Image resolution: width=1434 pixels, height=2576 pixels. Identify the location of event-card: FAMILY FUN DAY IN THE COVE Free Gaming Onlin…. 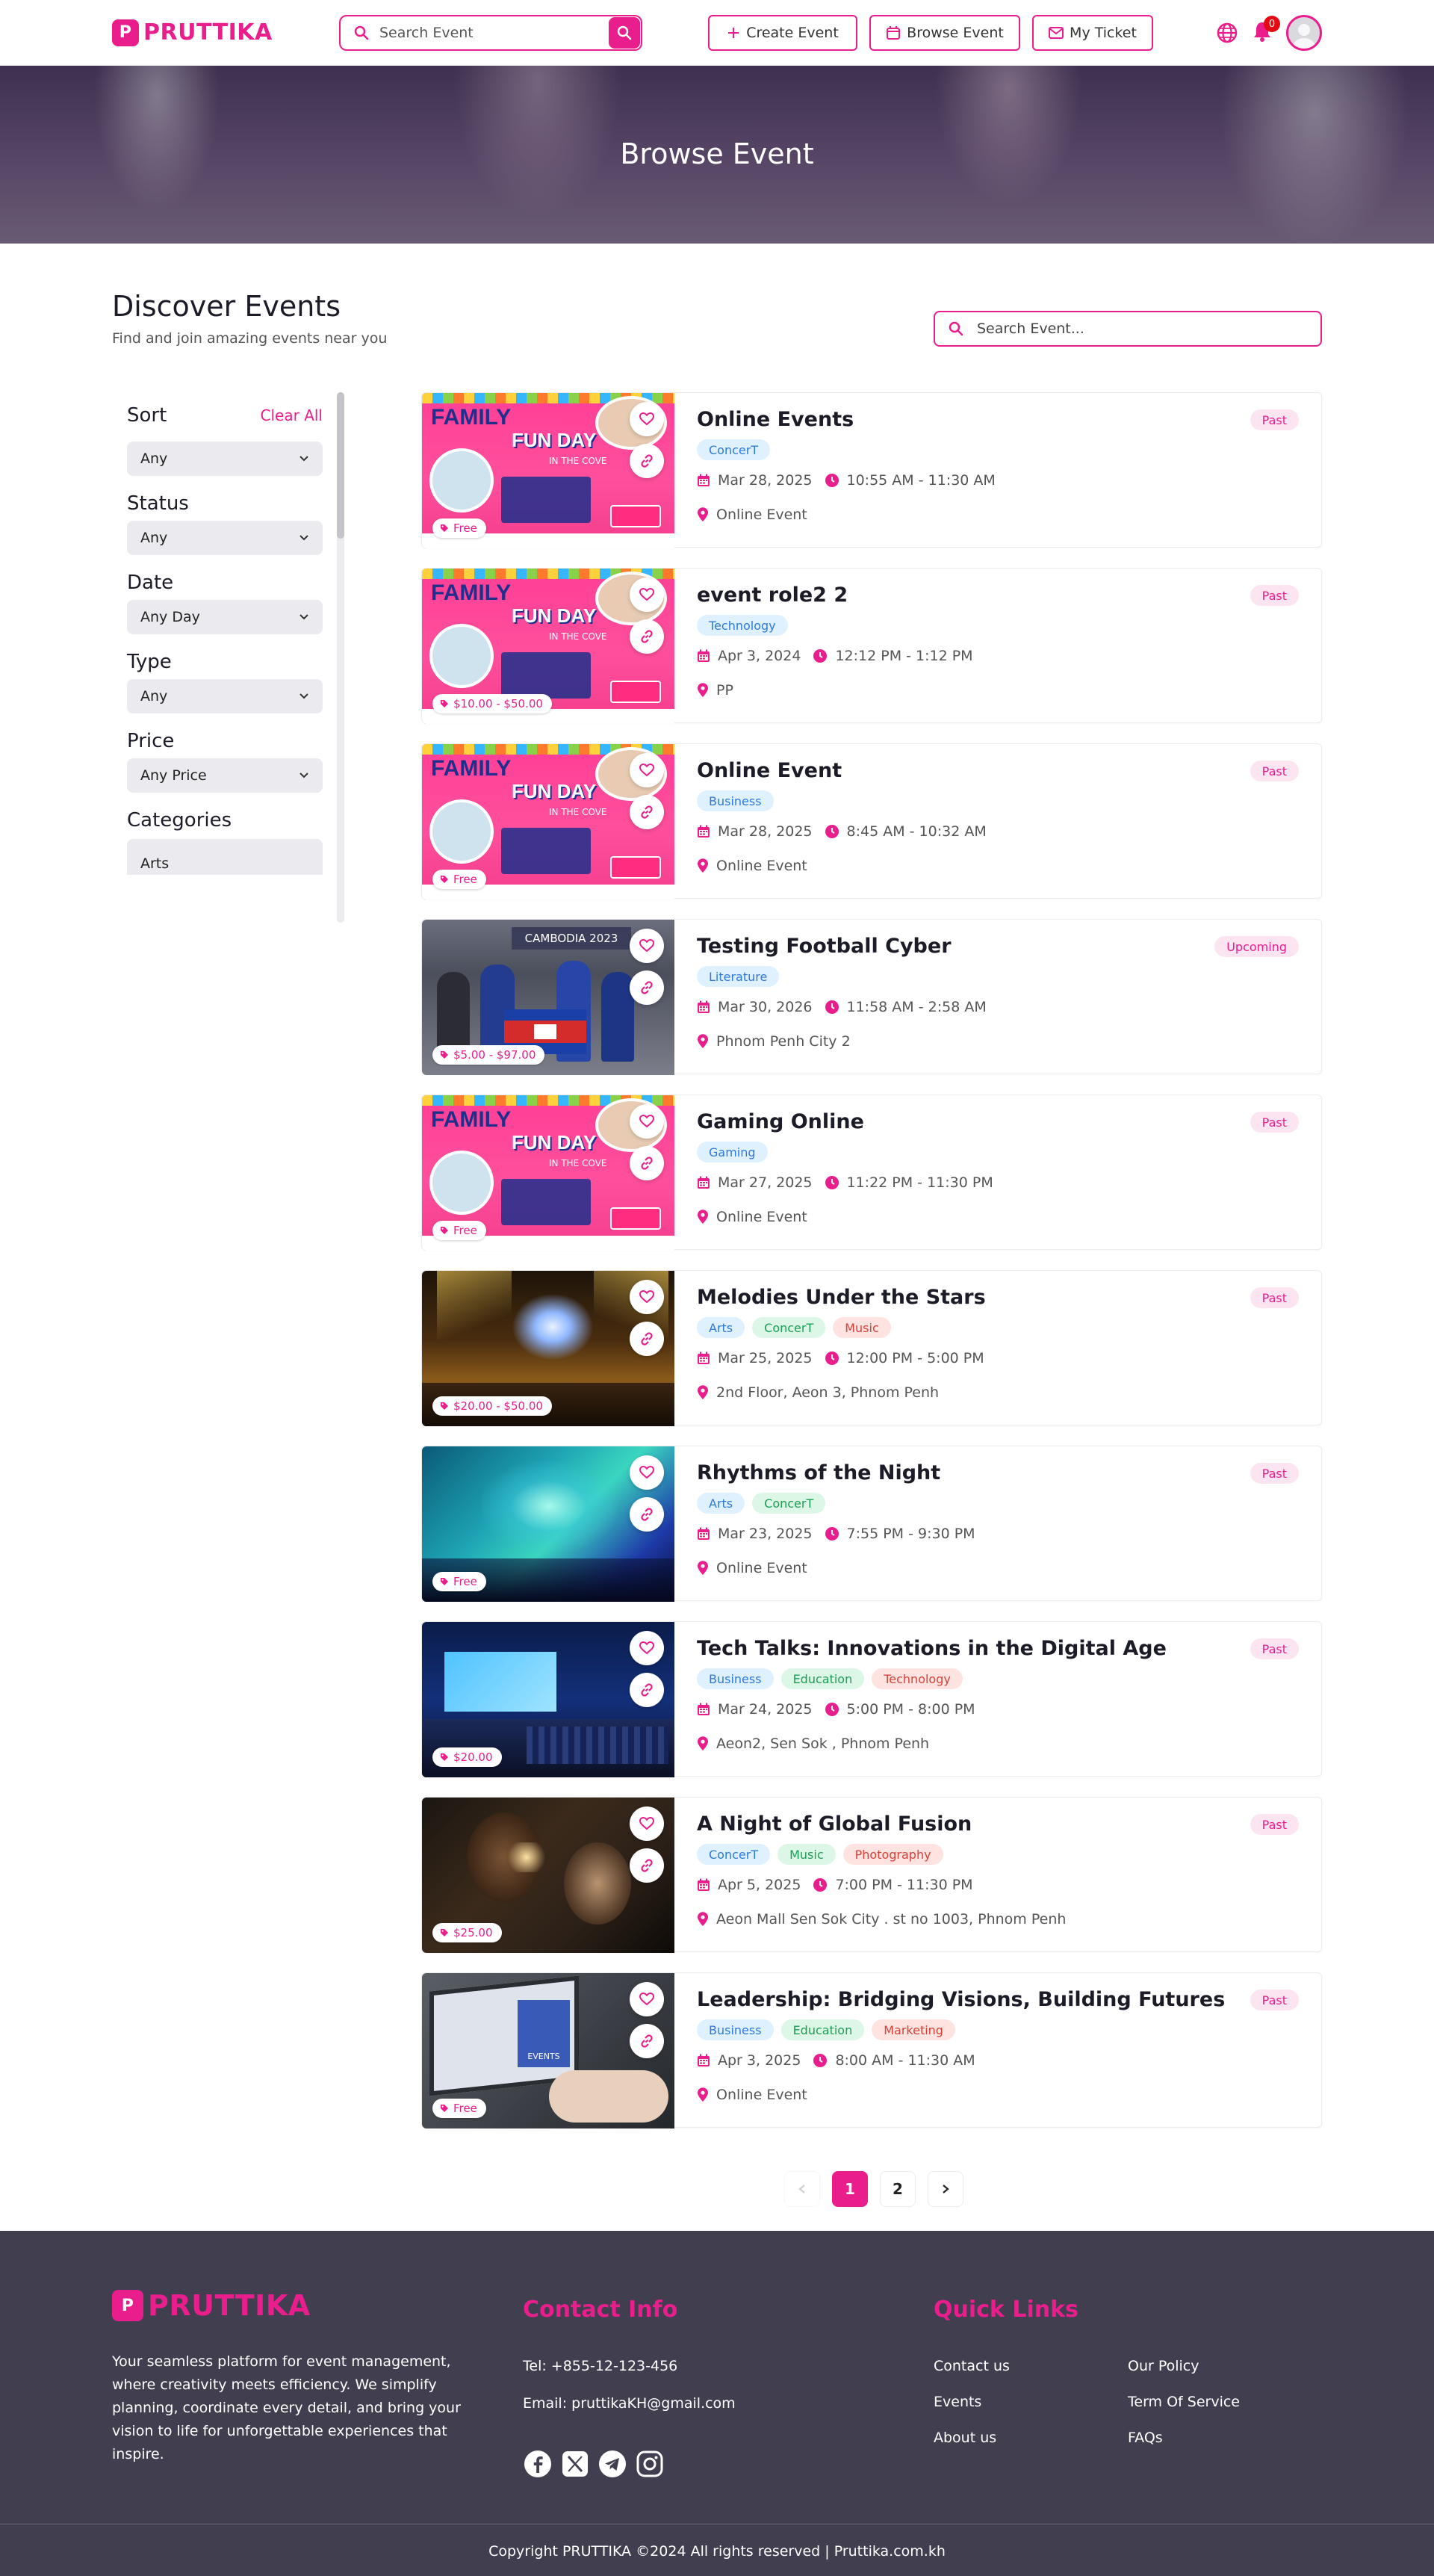
(871, 1173).